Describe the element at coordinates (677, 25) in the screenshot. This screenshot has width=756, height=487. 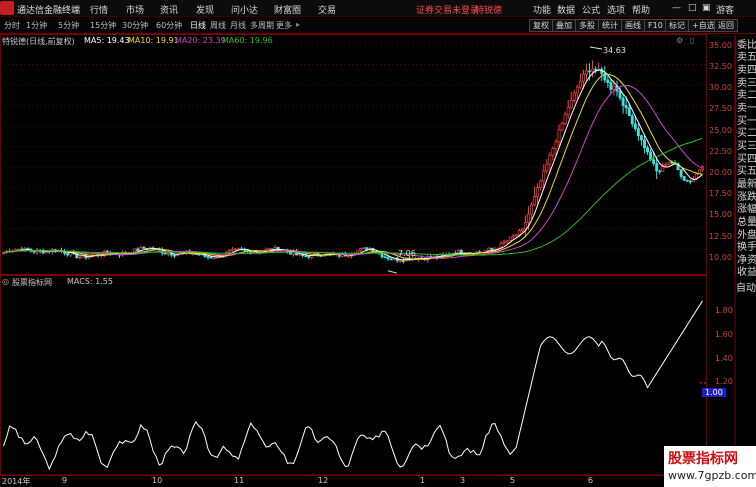
I see `tool-mark-button: 标记` at that location.